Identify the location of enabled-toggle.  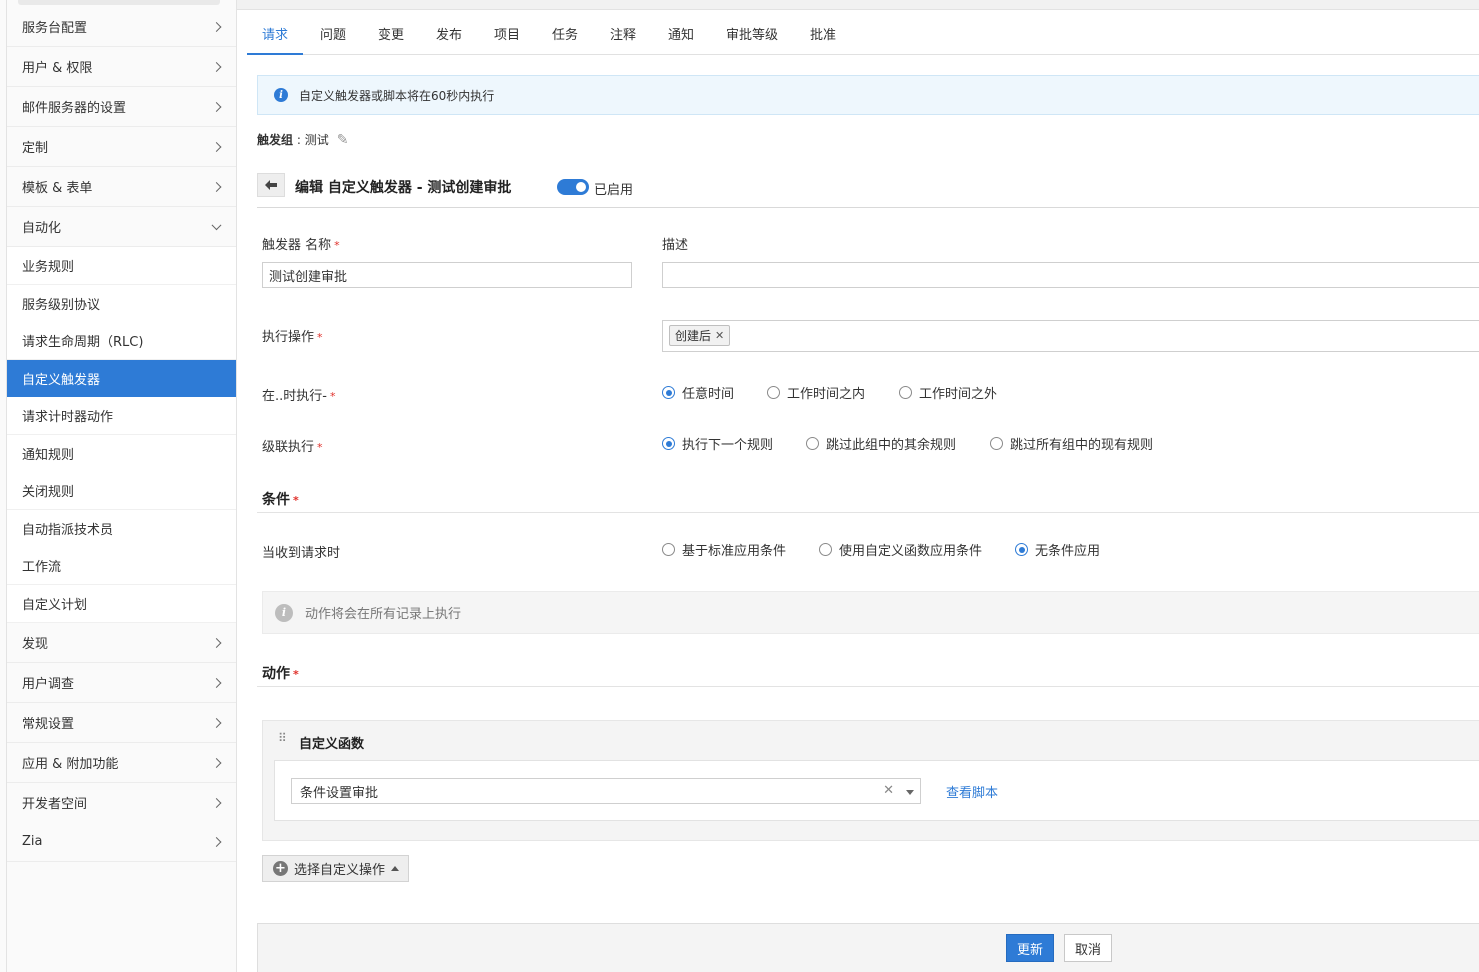
(573, 187).